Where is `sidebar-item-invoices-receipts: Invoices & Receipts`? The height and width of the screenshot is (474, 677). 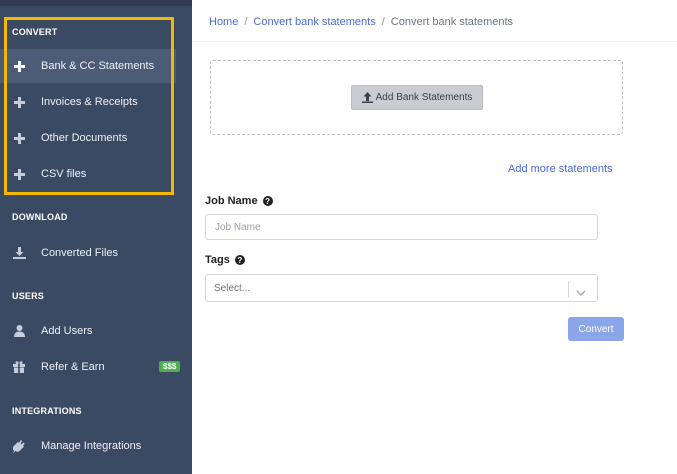 sidebar-item-invoices-receipts: Invoices & Receipts is located at coordinates (88, 102).